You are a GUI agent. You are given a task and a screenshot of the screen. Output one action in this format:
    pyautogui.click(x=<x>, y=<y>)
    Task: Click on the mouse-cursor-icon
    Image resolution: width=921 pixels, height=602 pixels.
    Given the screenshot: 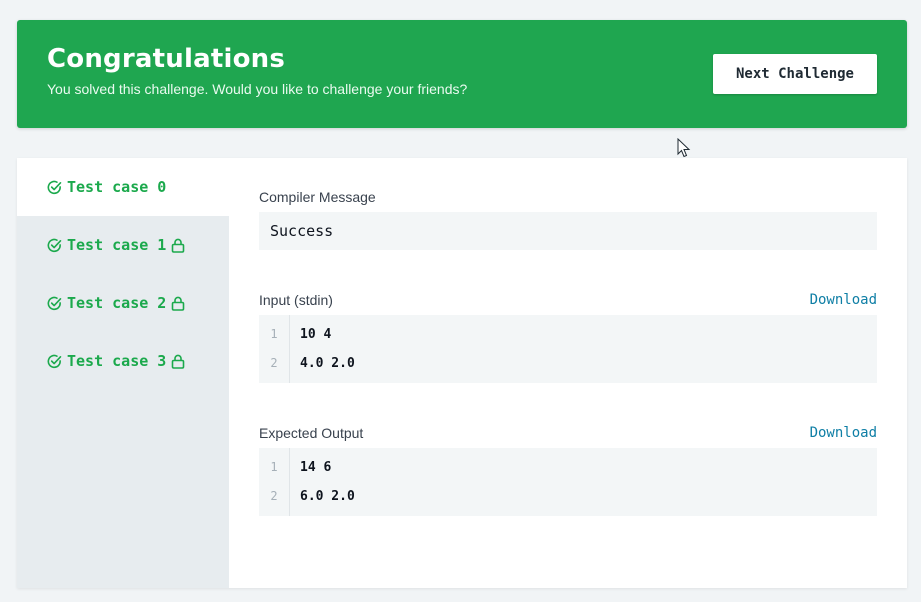 What is the action you would take?
    pyautogui.click(x=684, y=148)
    